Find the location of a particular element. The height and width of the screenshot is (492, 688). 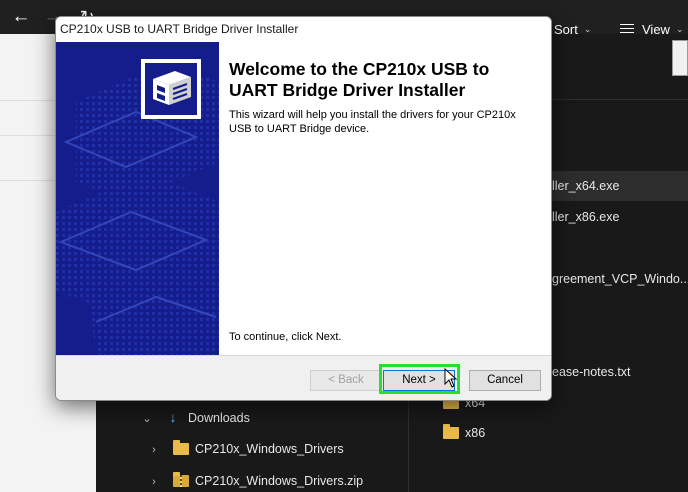

view-label: View is located at coordinates (656, 29).